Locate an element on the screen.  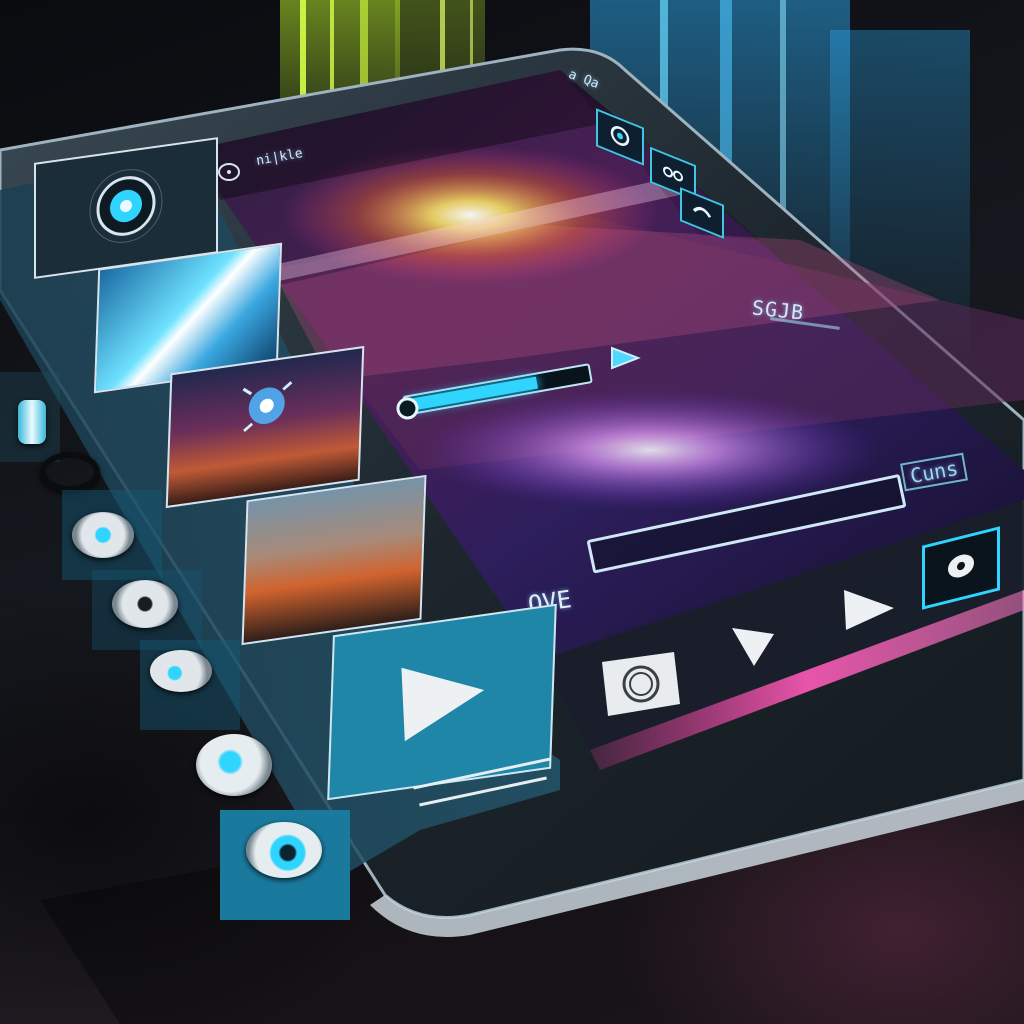
power-icon is located at coordinates (284, 850).